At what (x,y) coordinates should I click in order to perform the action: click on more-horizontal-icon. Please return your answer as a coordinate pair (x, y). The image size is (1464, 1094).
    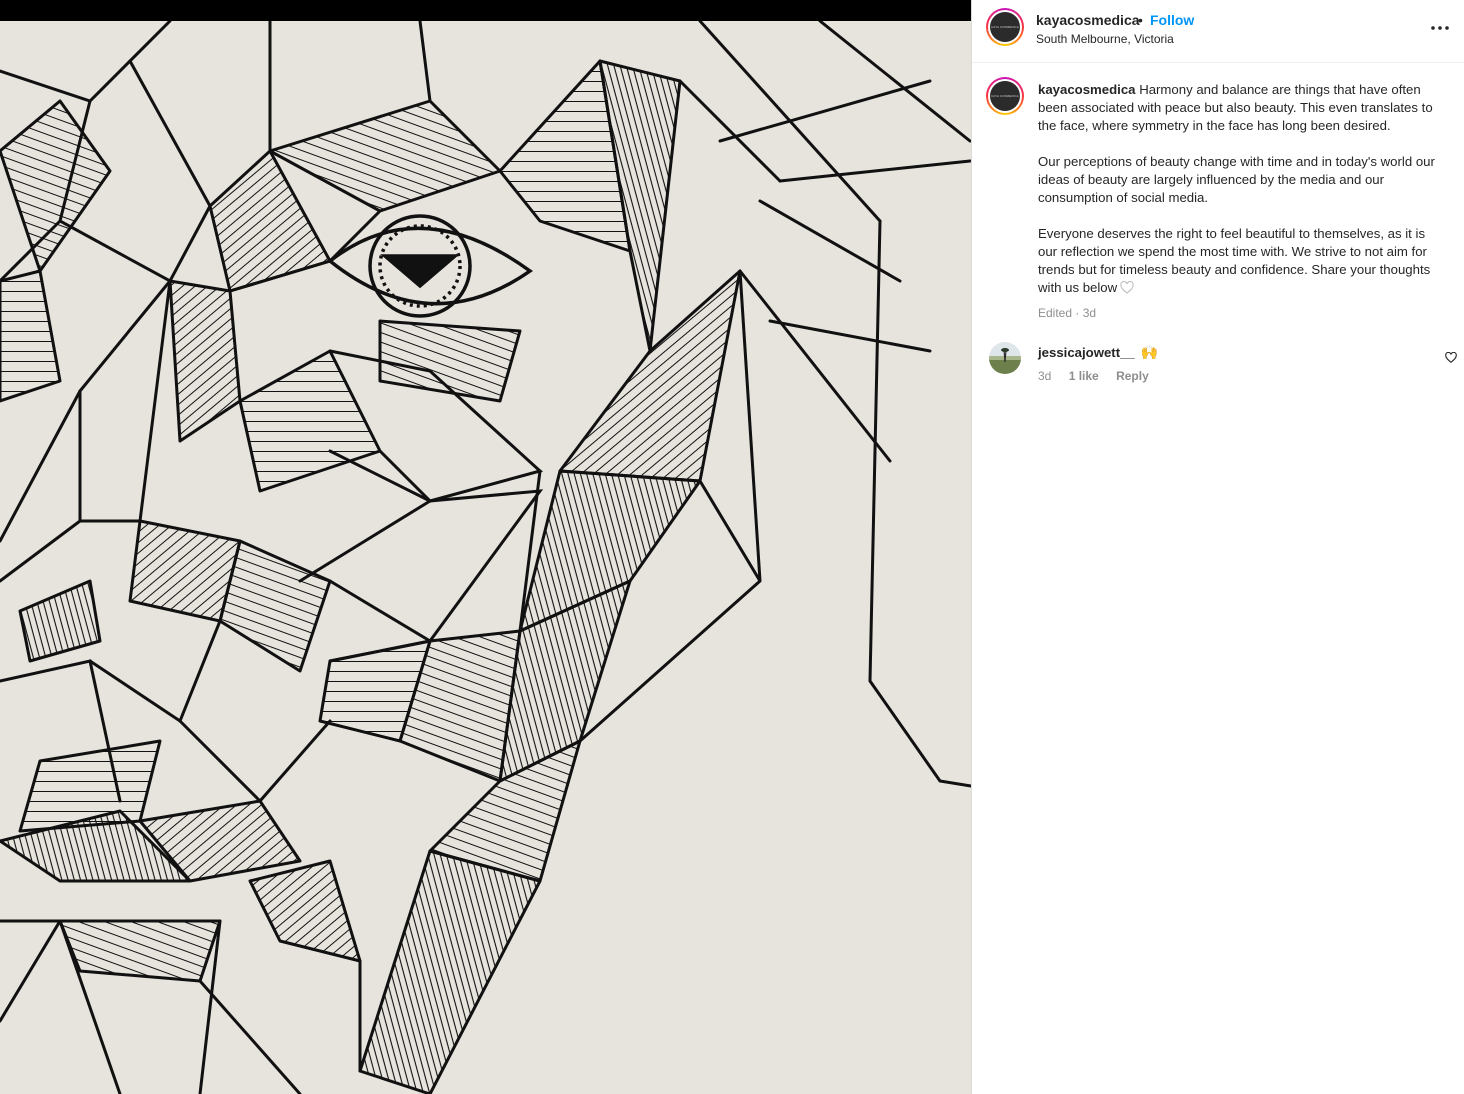
    Looking at the image, I should click on (1440, 28).